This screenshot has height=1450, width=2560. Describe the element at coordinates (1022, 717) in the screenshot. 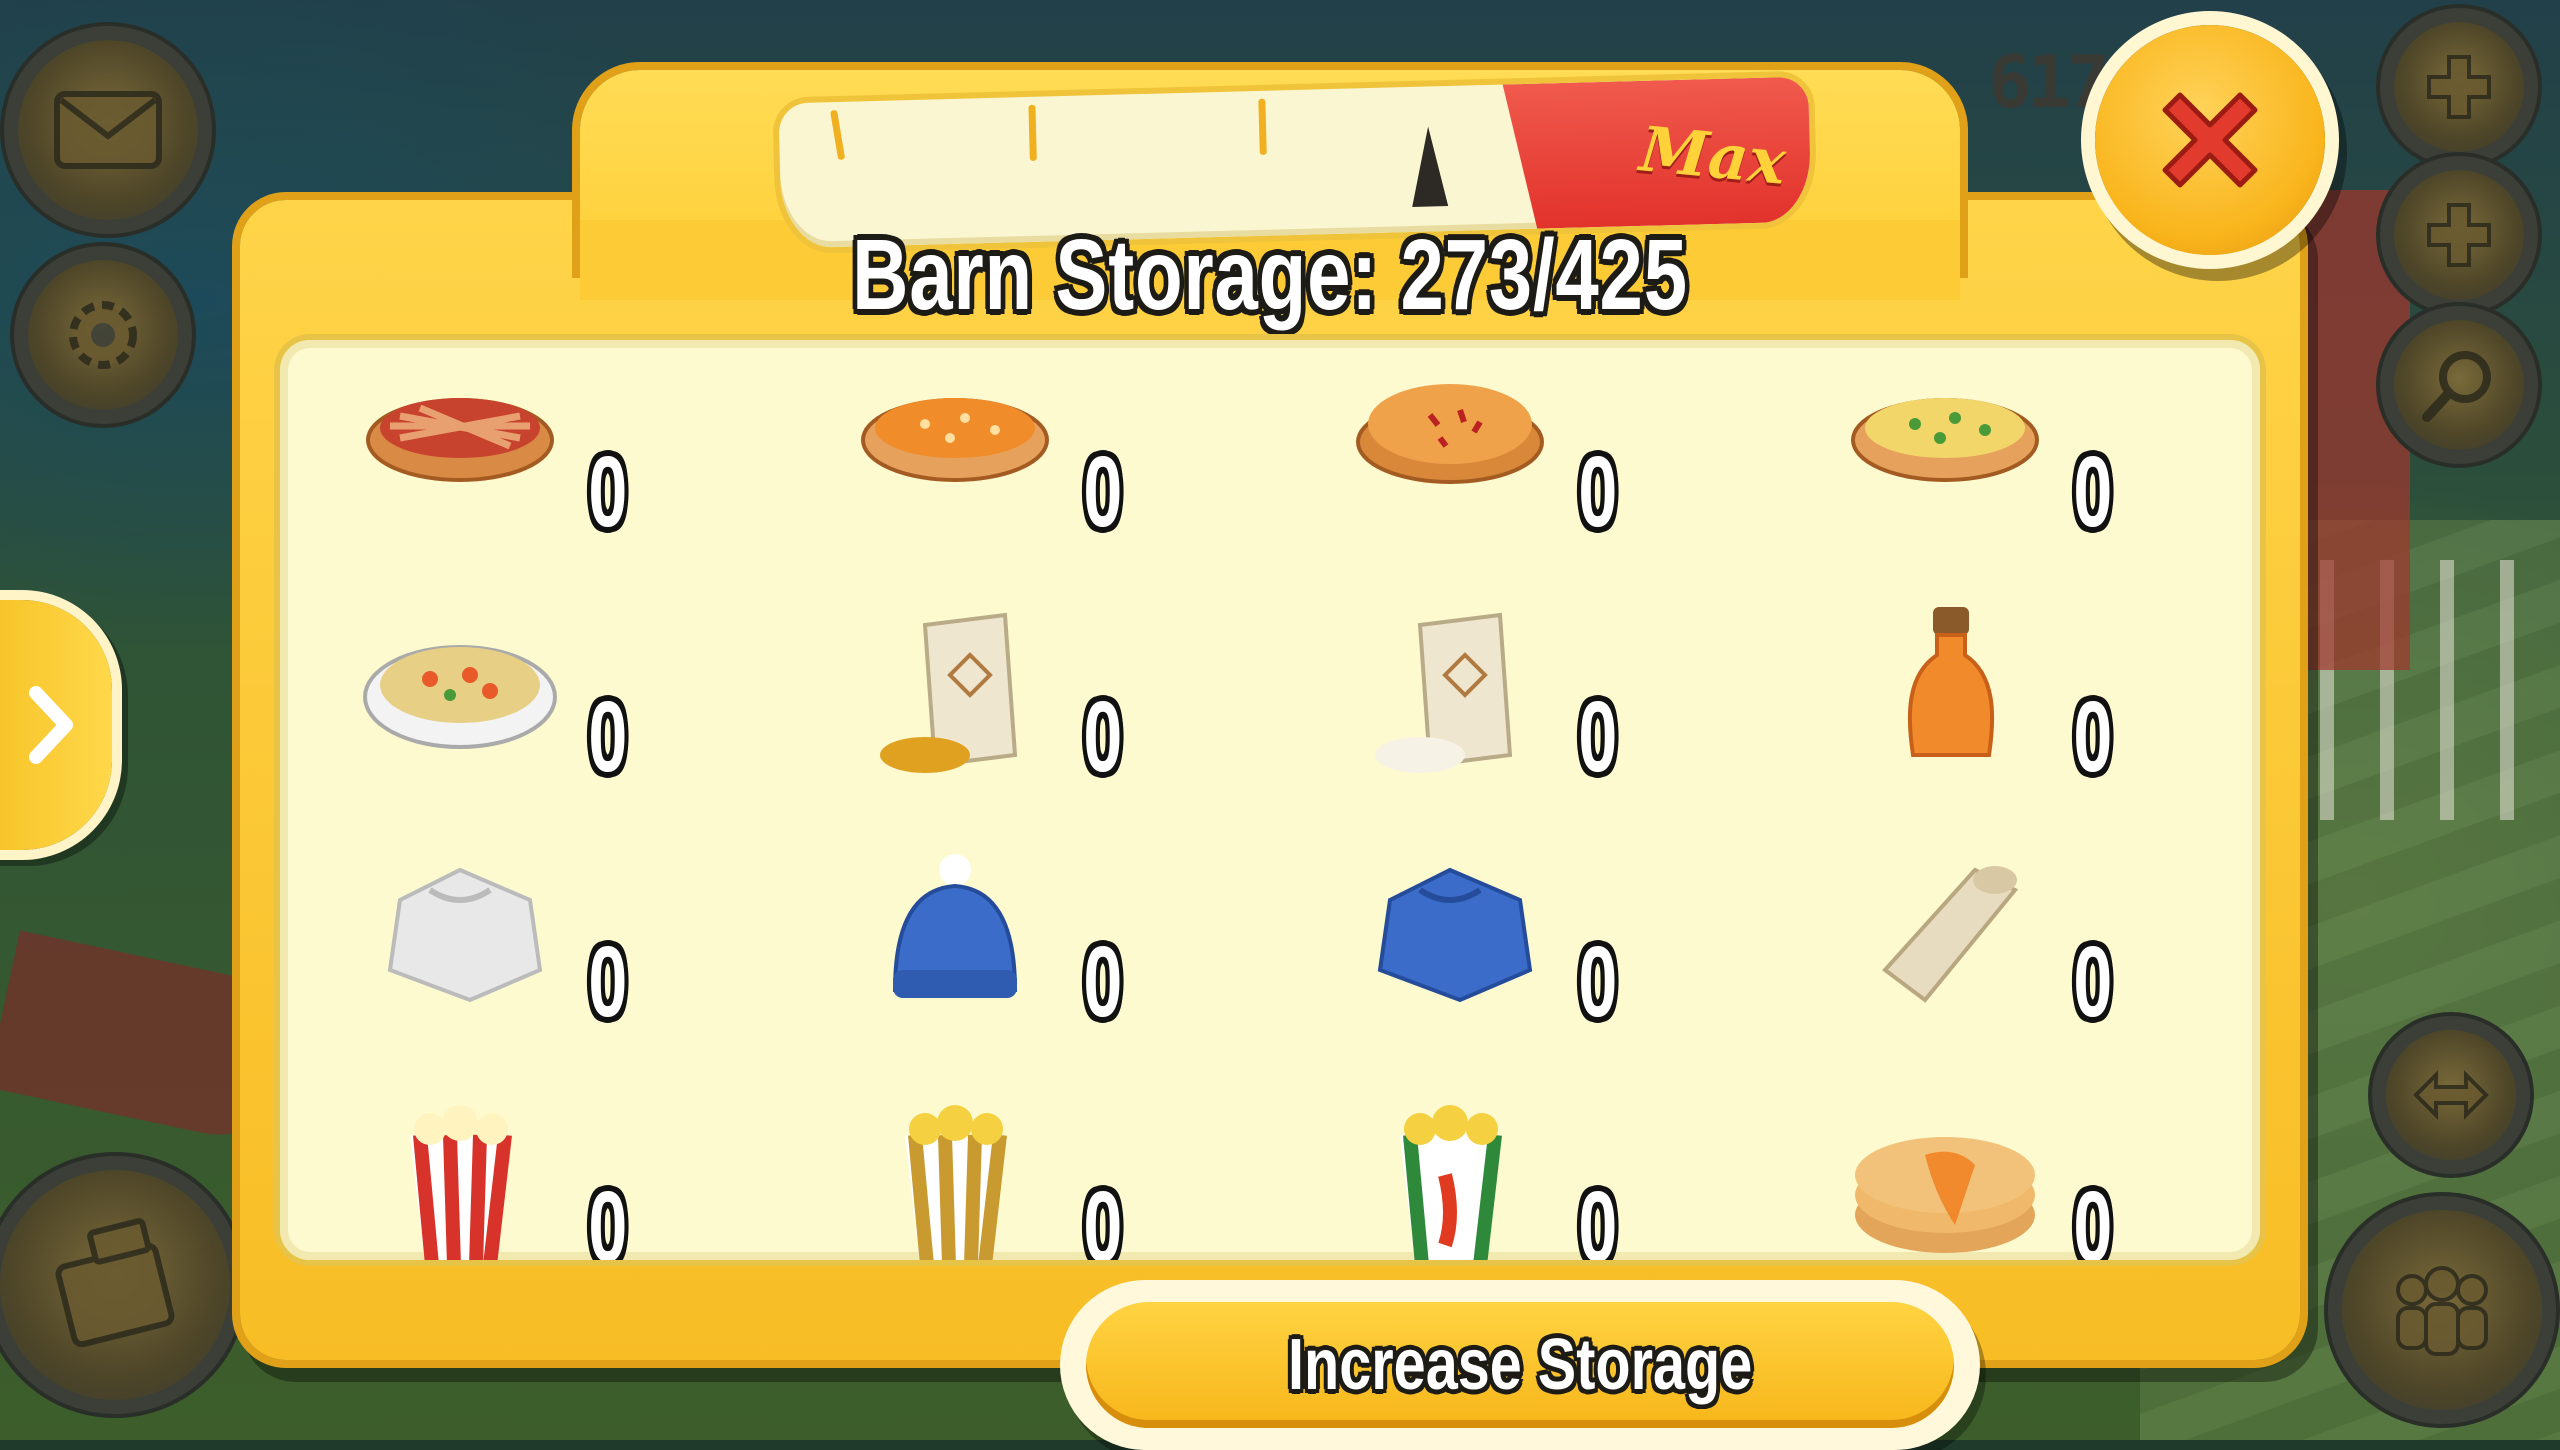

I see `item-corn-flour: 0` at that location.